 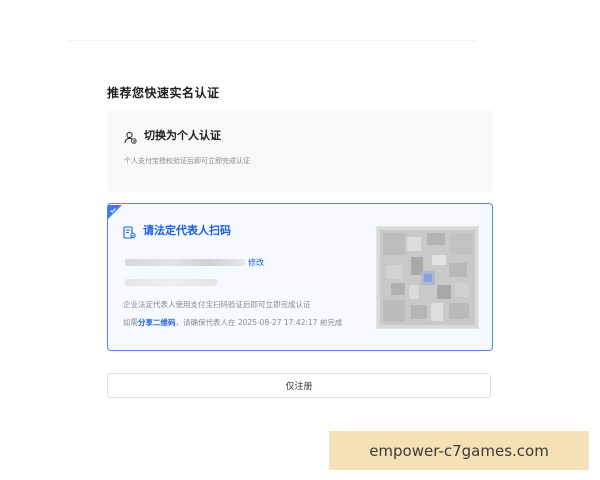 What do you see at coordinates (217, 304) in the screenshot?
I see `legal-rep-description: 企业法定代表人使用支付宝扫码验证后即可立即完成认证` at bounding box center [217, 304].